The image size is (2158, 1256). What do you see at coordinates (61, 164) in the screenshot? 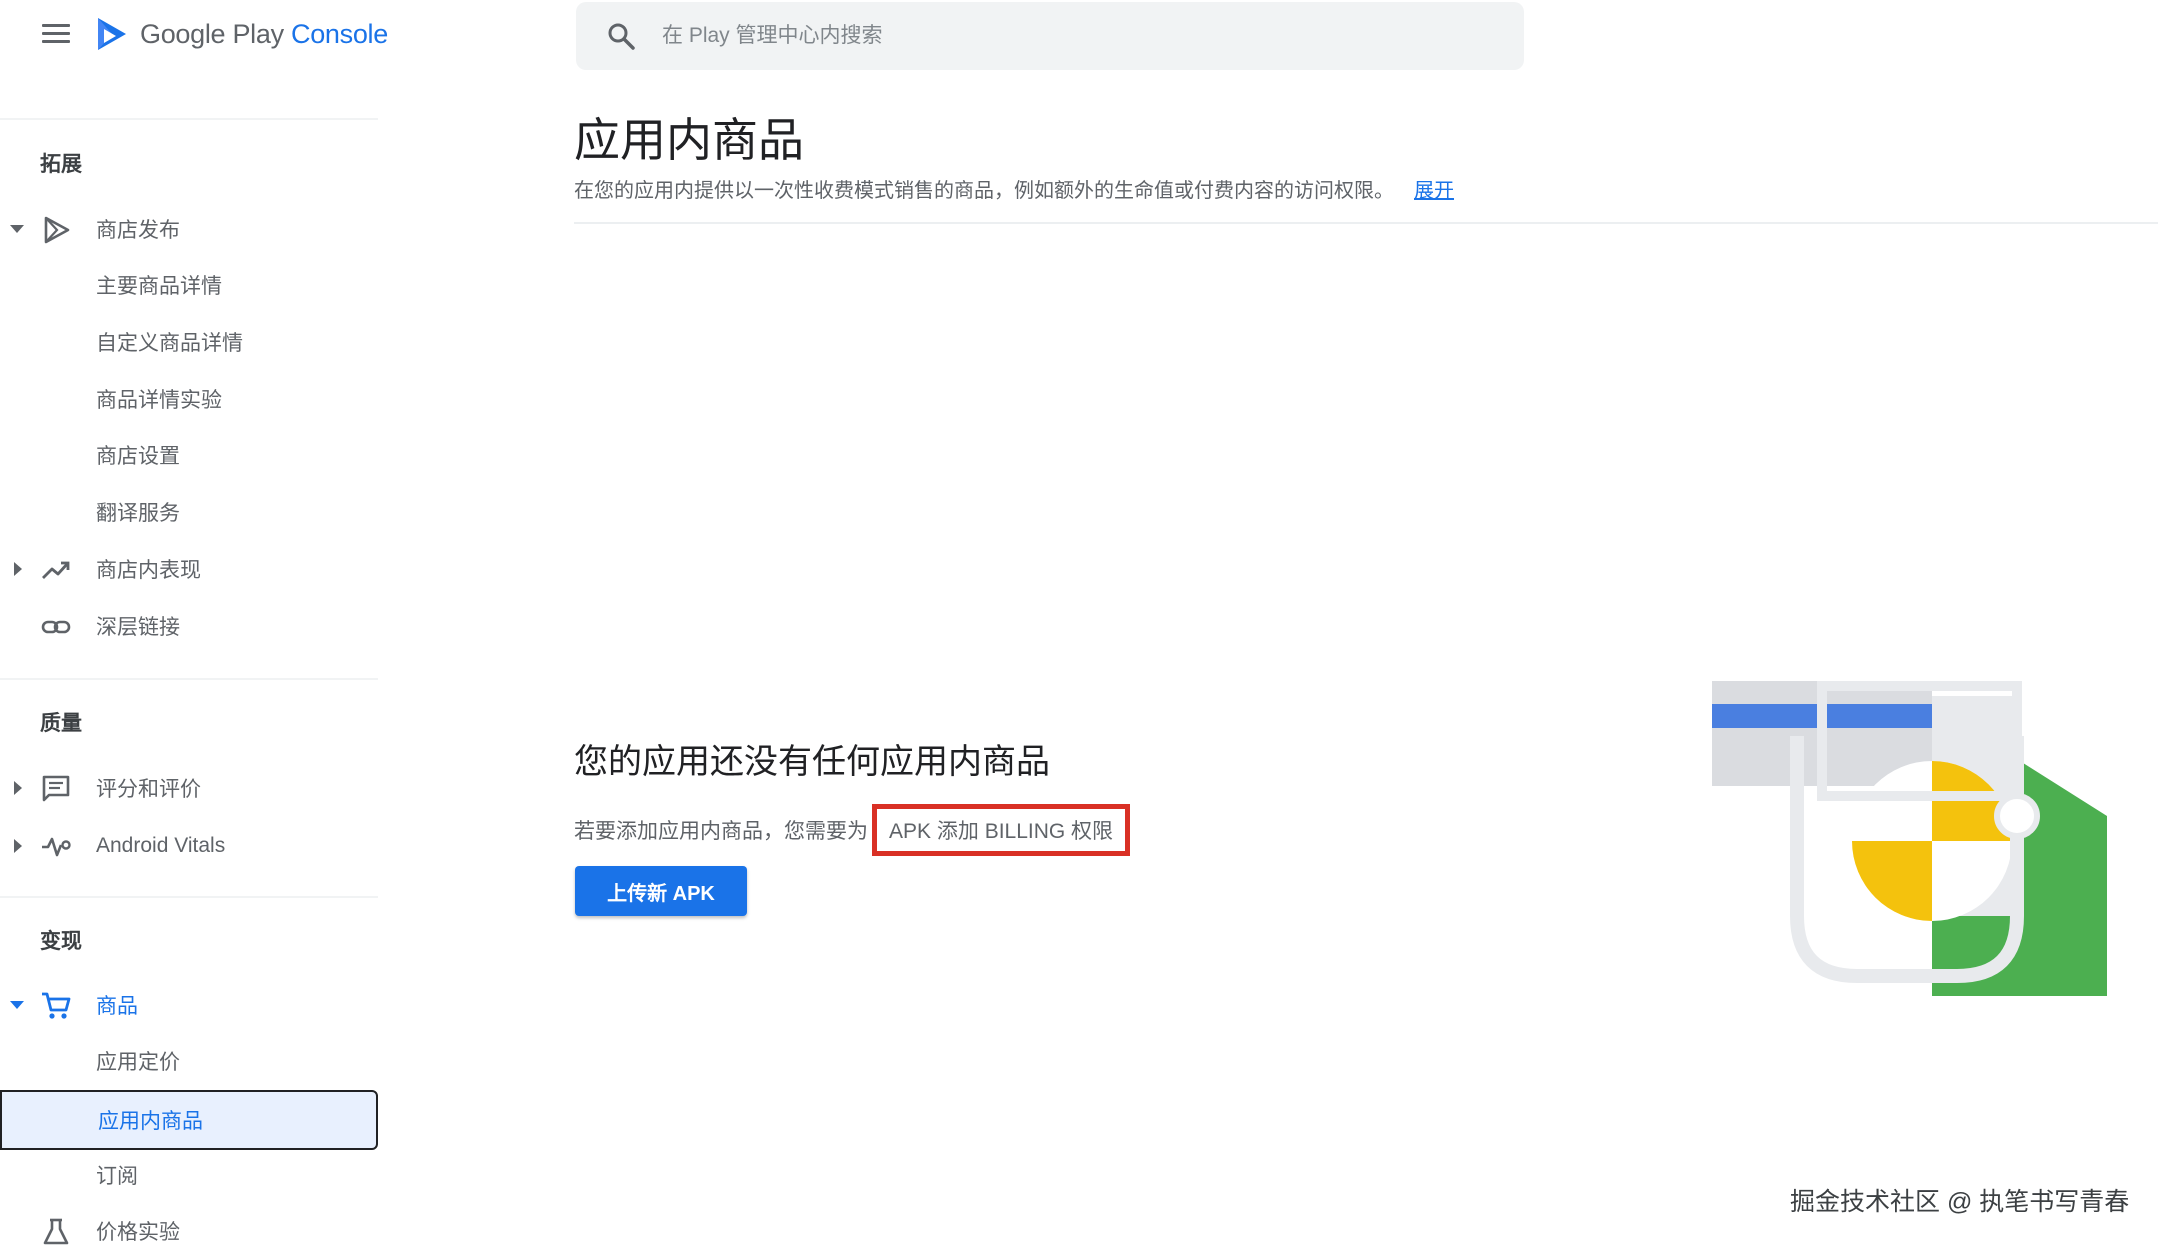
I see `section-title-expand: 拓展` at bounding box center [61, 164].